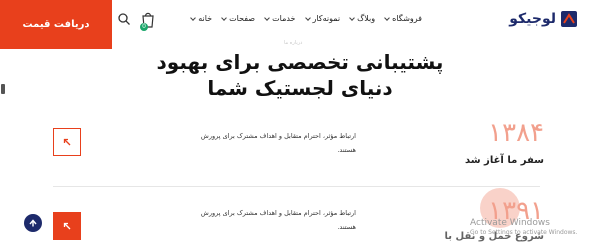  I want to click on nav-item-blog: وبلاگ, so click(362, 18).